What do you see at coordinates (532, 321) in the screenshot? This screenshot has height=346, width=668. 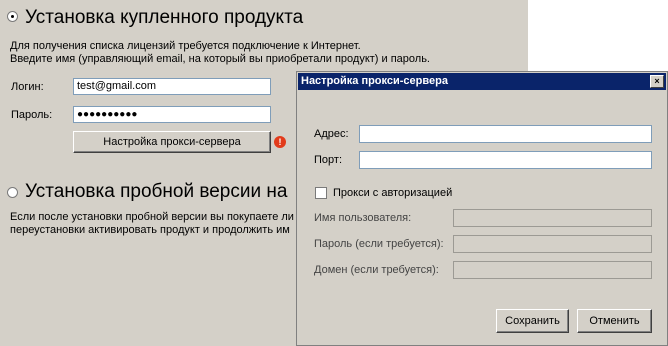 I see `save-button: Сохранить` at bounding box center [532, 321].